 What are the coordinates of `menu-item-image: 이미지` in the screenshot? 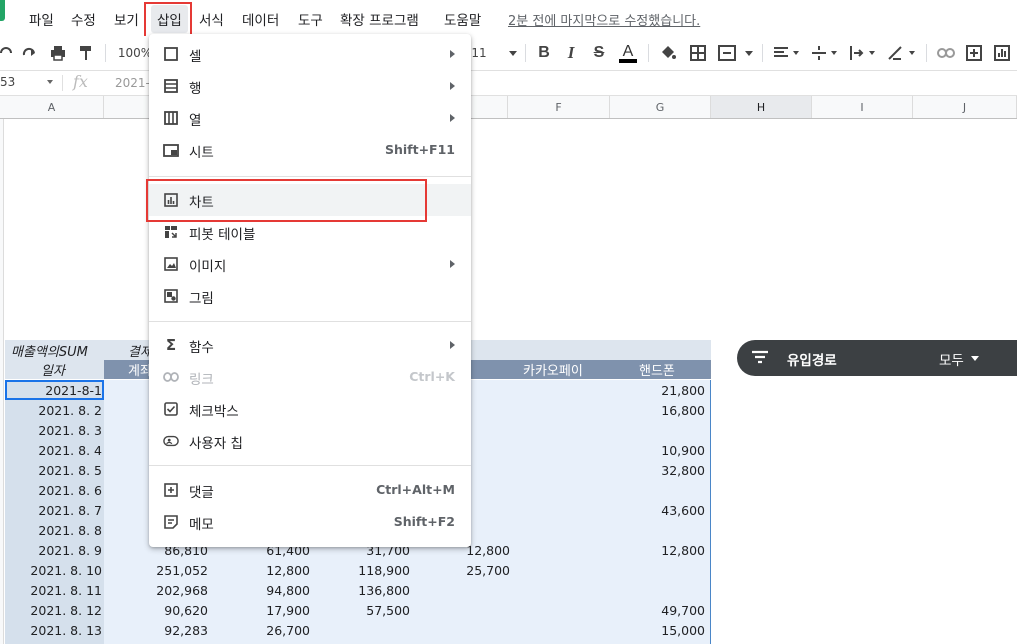 It's located at (310, 264).